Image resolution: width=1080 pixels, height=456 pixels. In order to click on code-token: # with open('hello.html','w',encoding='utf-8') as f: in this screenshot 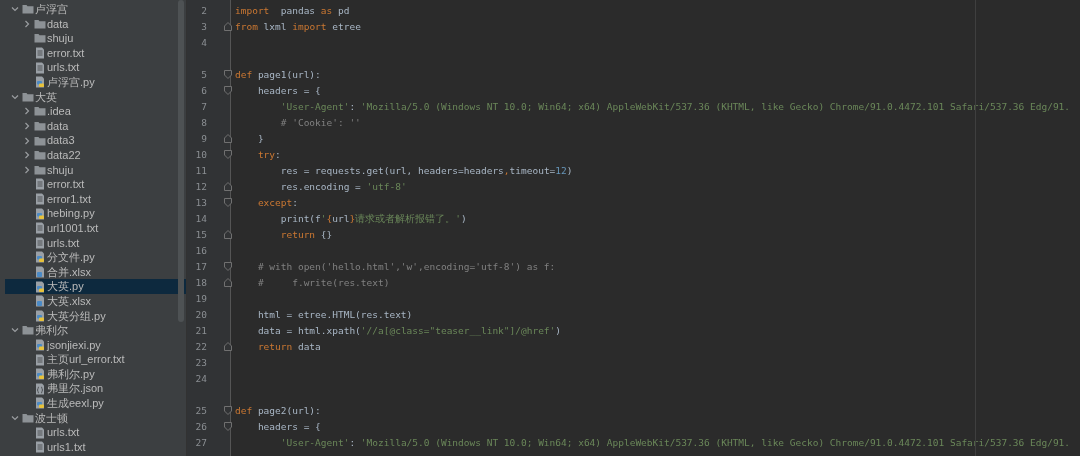, I will do `click(406, 267)`.